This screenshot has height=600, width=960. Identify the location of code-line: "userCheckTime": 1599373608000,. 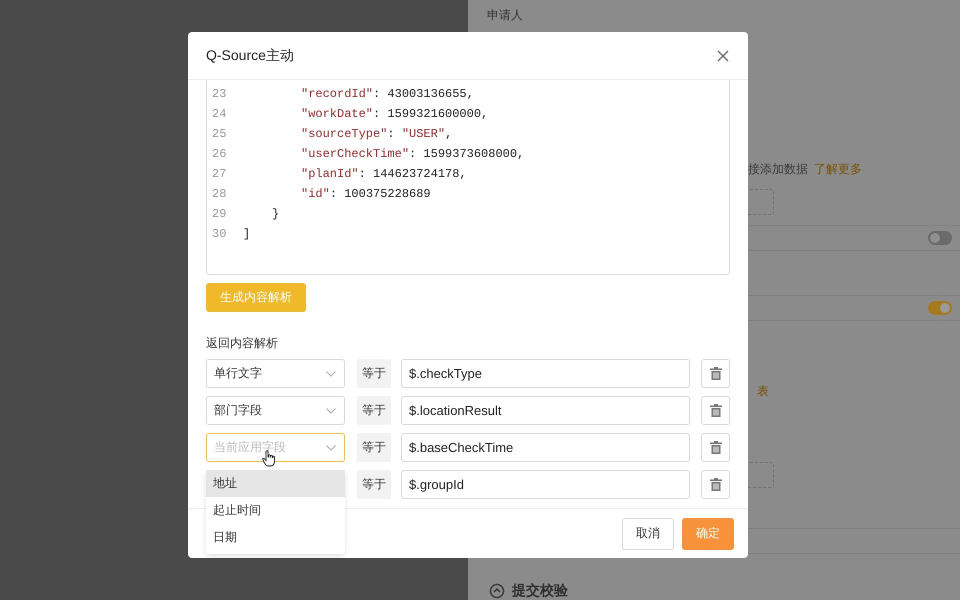
(412, 154).